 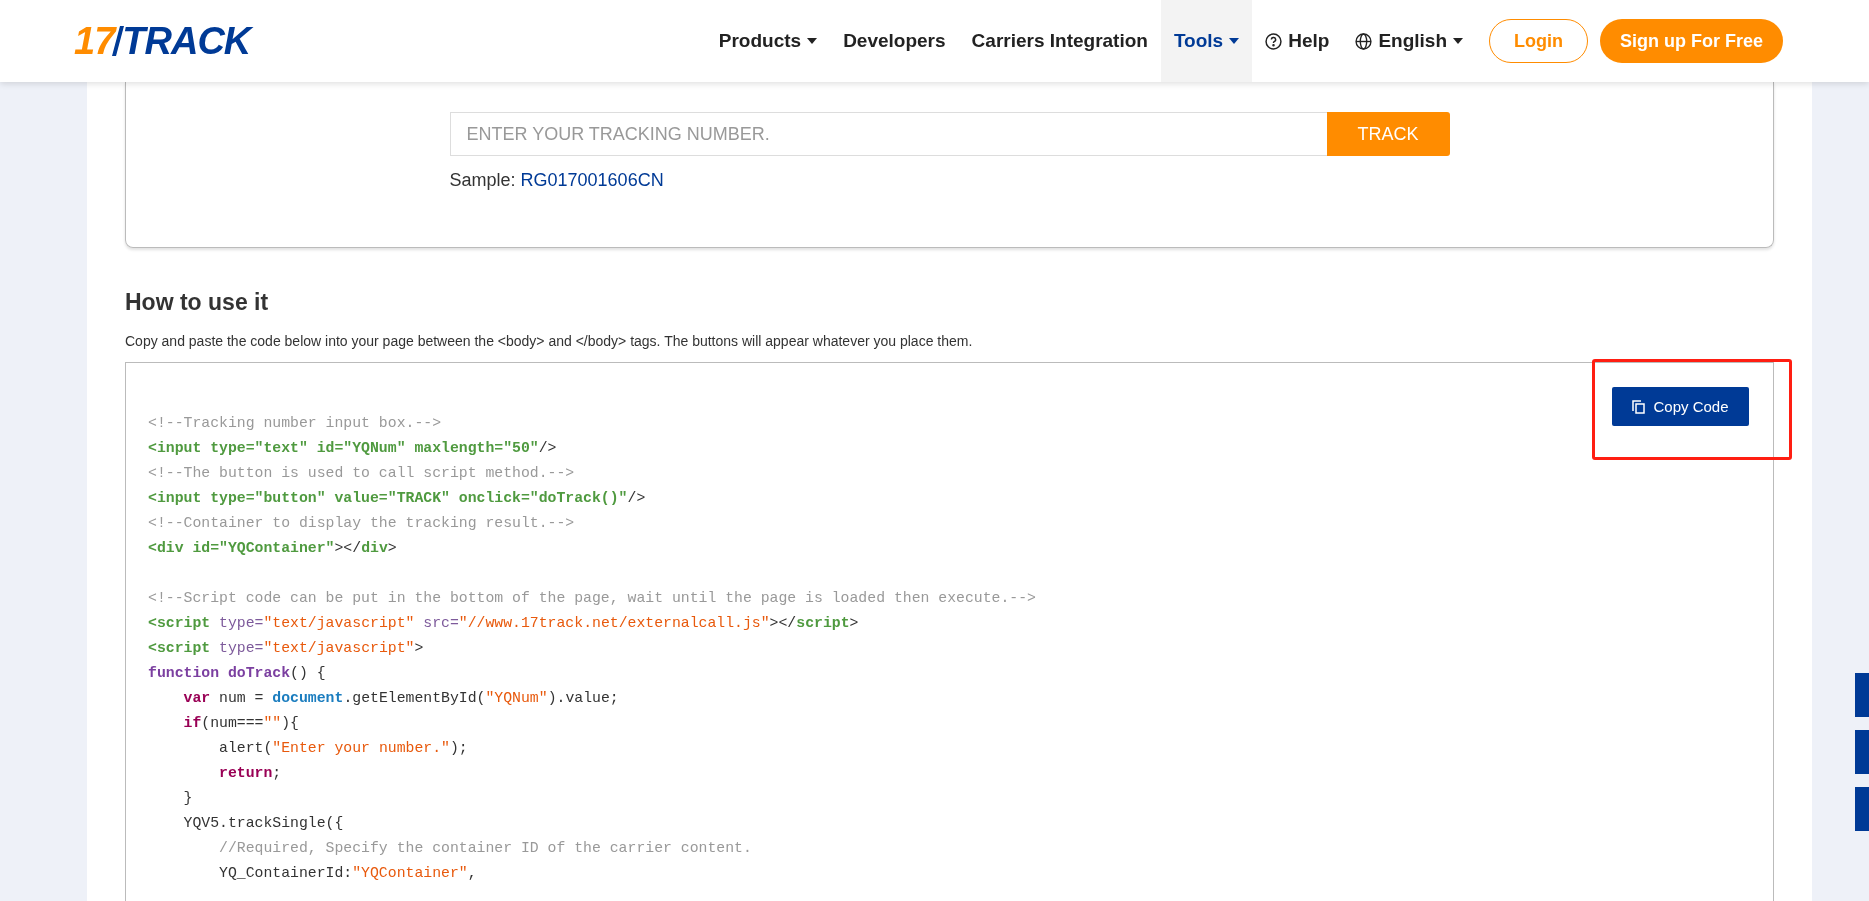 I want to click on code-line: <!--Script code can be put in the bottom of the page, wait until the page is loaded then execute.-->, so click(x=592, y=598).